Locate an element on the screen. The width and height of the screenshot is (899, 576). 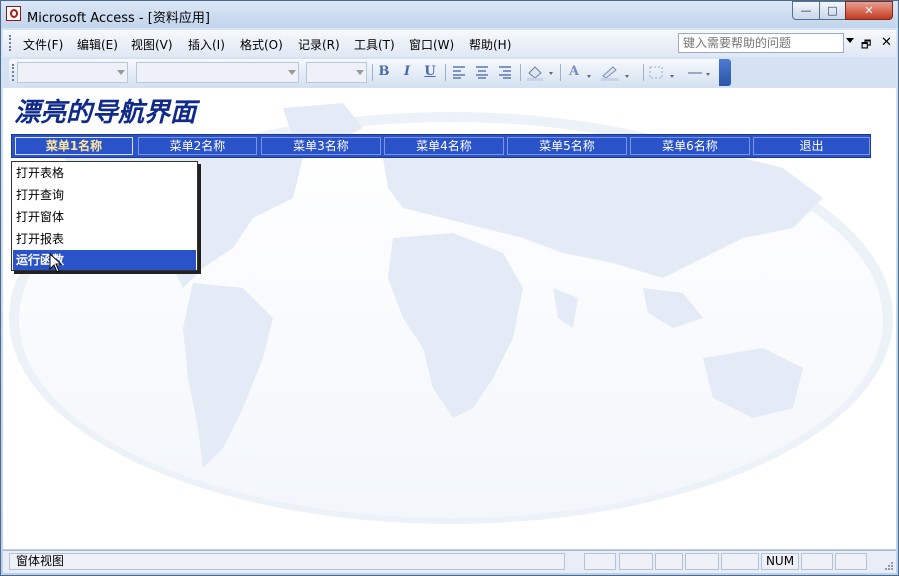
nav-menu-1-button: 菜单1名称 is located at coordinates (74, 146).